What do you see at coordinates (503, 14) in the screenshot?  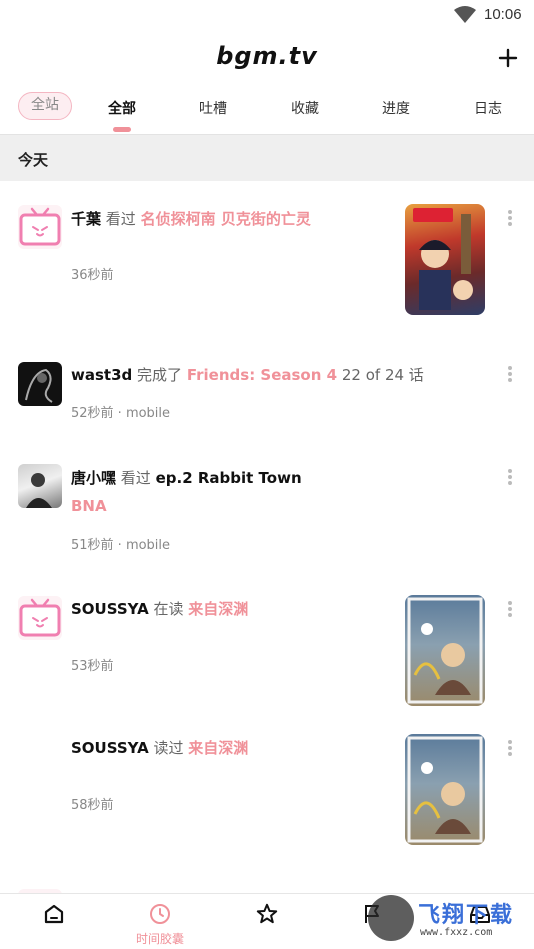 I see `status-time: 10:06` at bounding box center [503, 14].